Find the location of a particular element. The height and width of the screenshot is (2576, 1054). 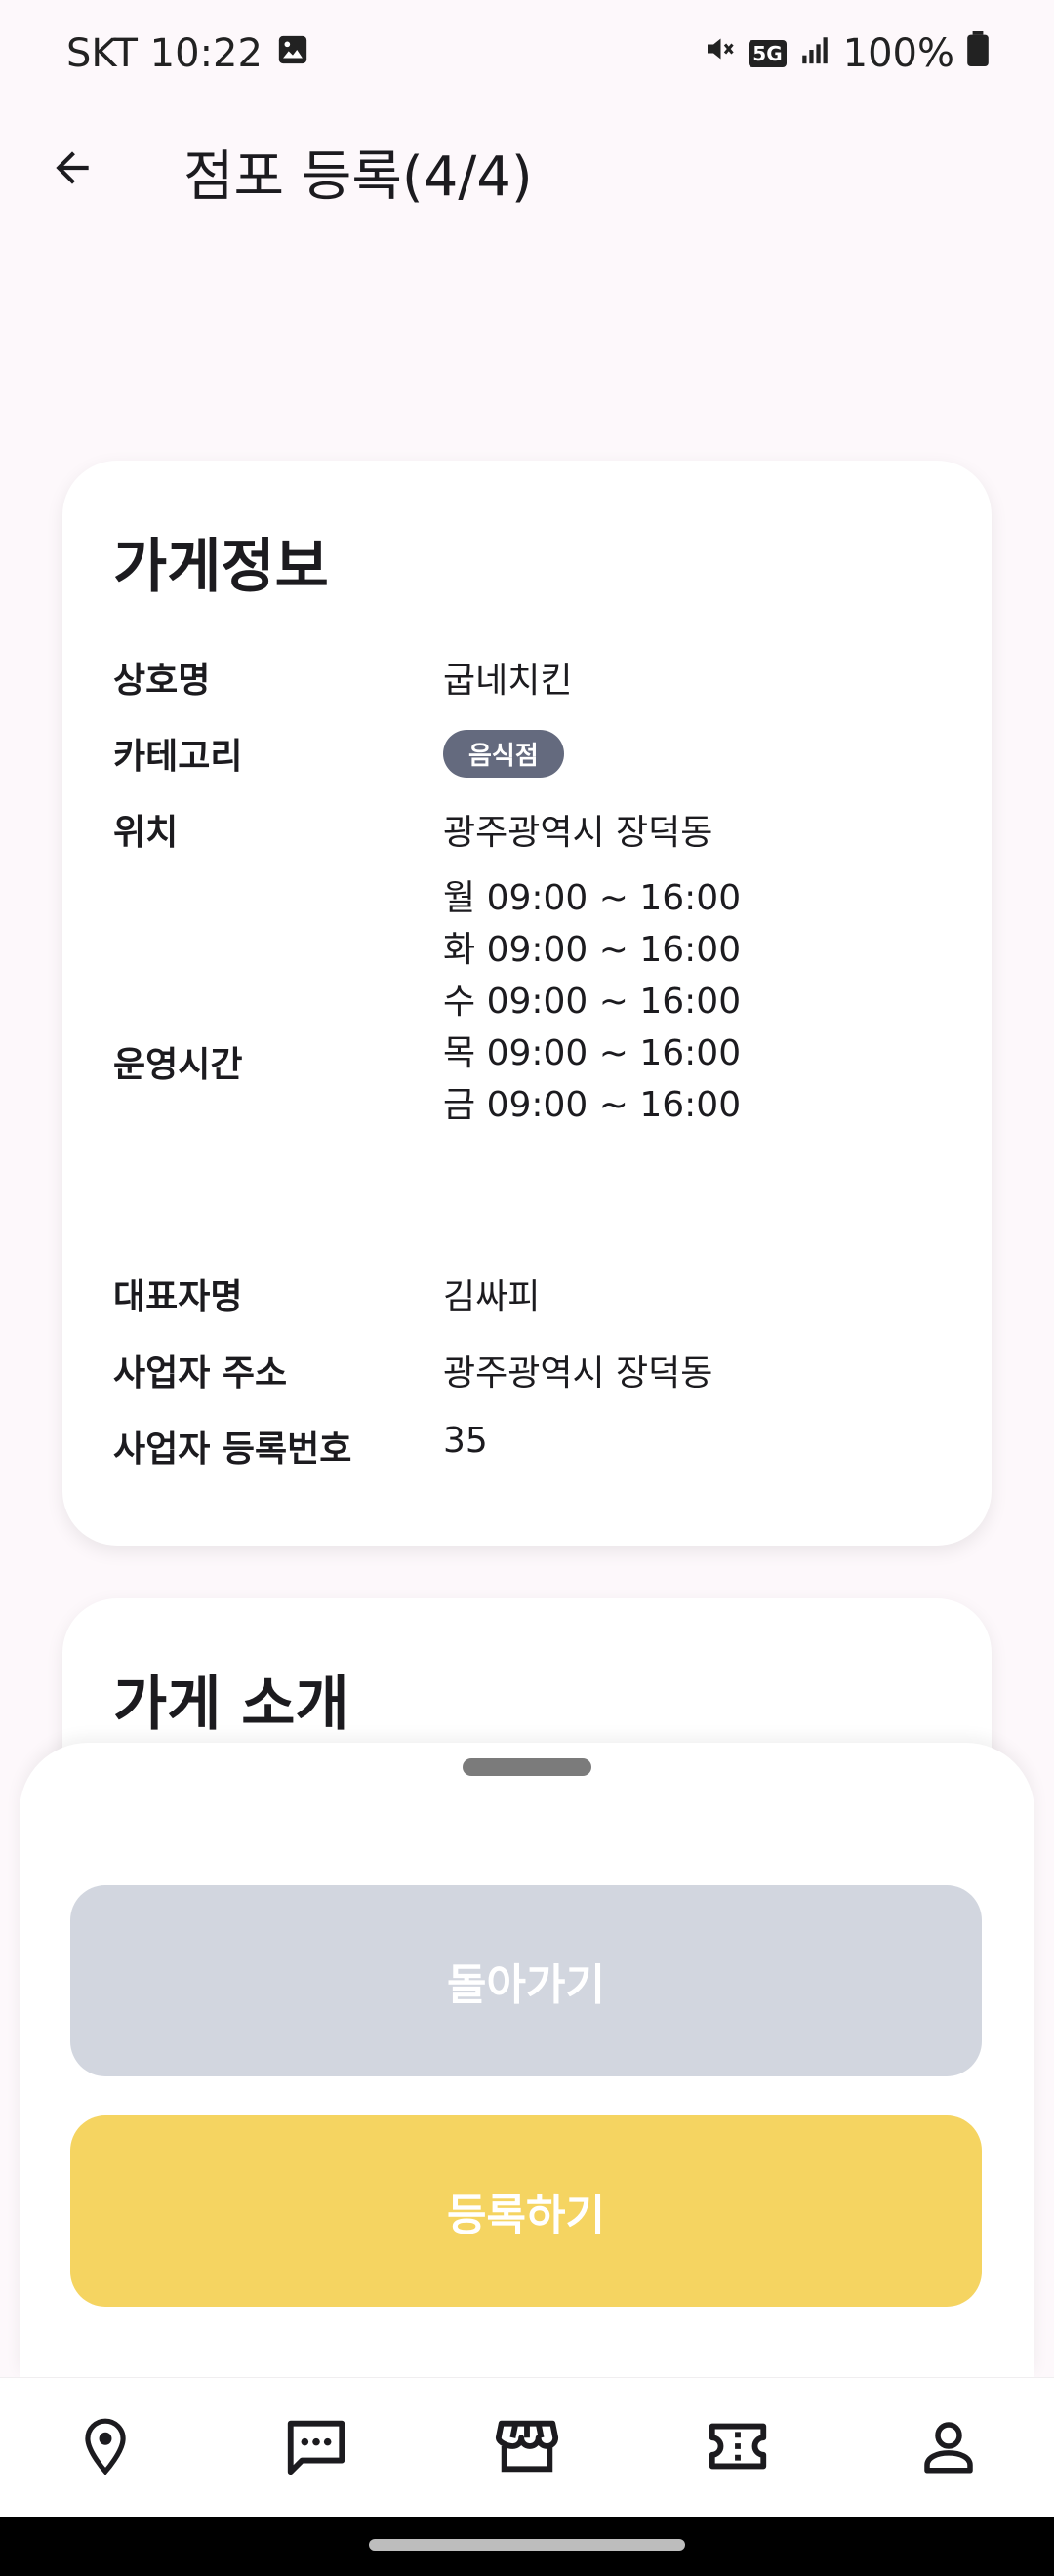

go-back-button: 돌아가기 is located at coordinates (526, 1980).